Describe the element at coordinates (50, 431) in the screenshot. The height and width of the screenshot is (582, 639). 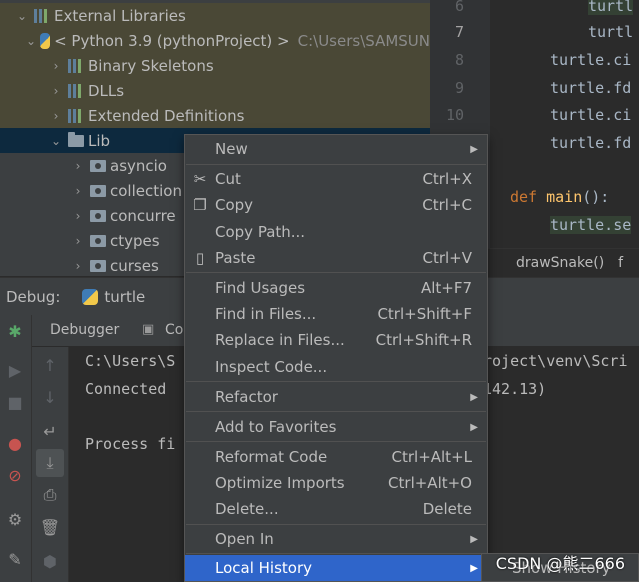
I see `soft-wrap-icon: ↵` at that location.